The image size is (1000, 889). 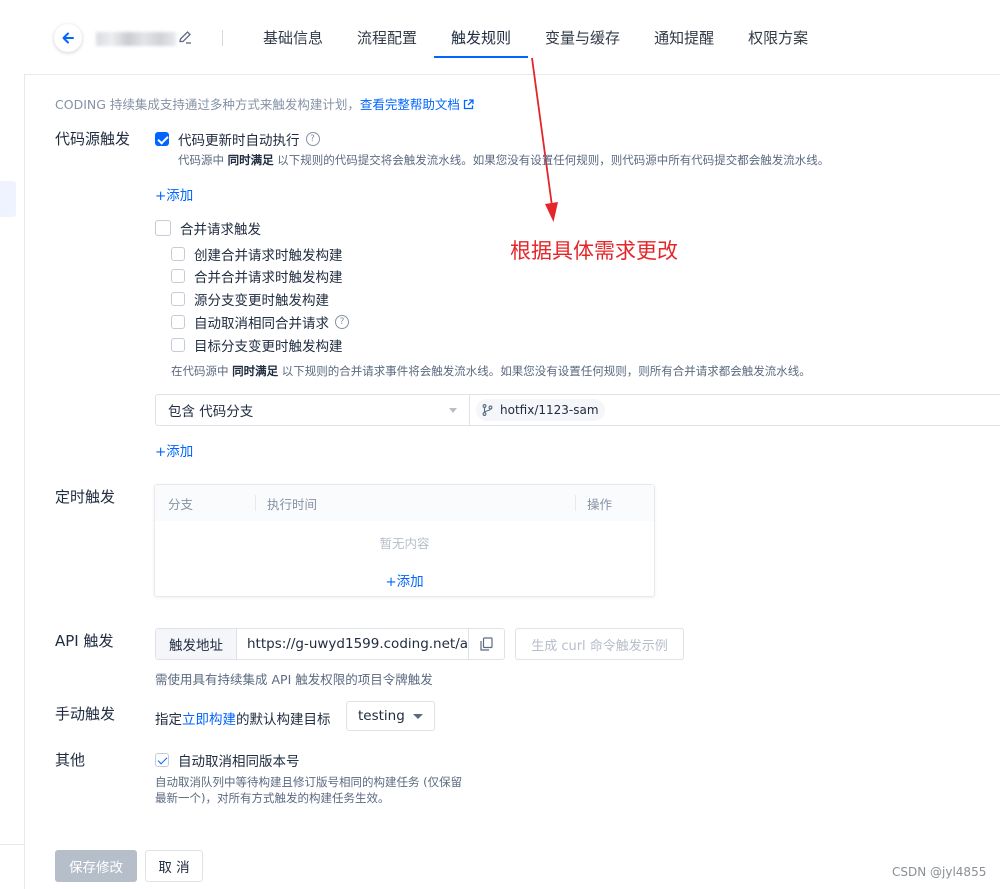 I want to click on merge-option-row: 创建合并请求时触发构建, so click(x=257, y=254).